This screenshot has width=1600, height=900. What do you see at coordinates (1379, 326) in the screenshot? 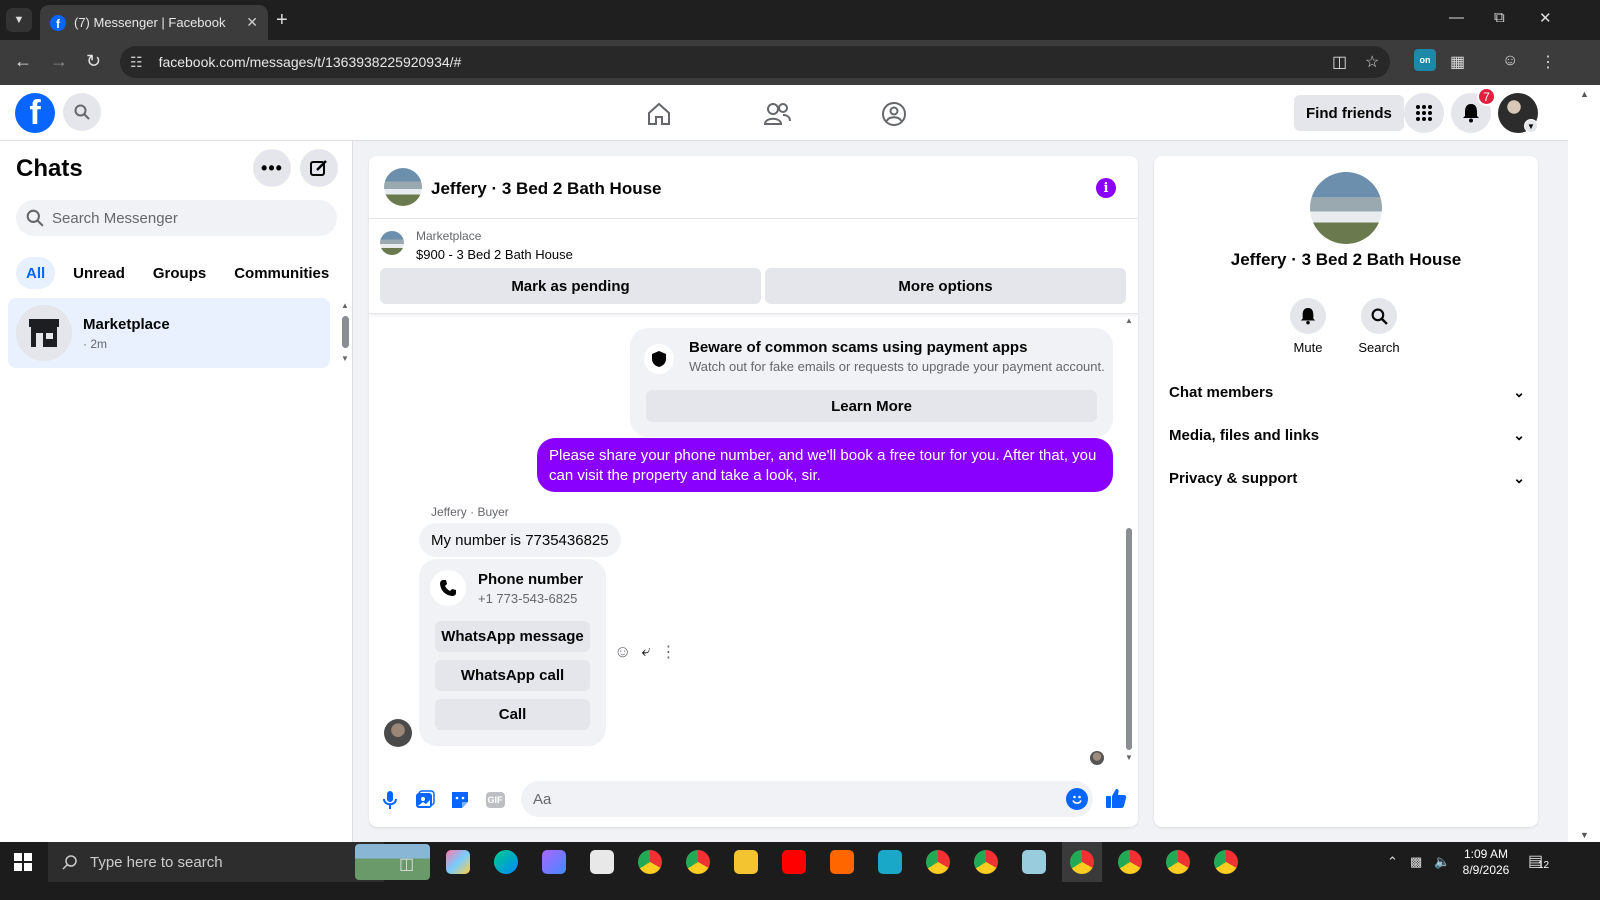
I see `search-in-conversation-action: Search` at bounding box center [1379, 326].